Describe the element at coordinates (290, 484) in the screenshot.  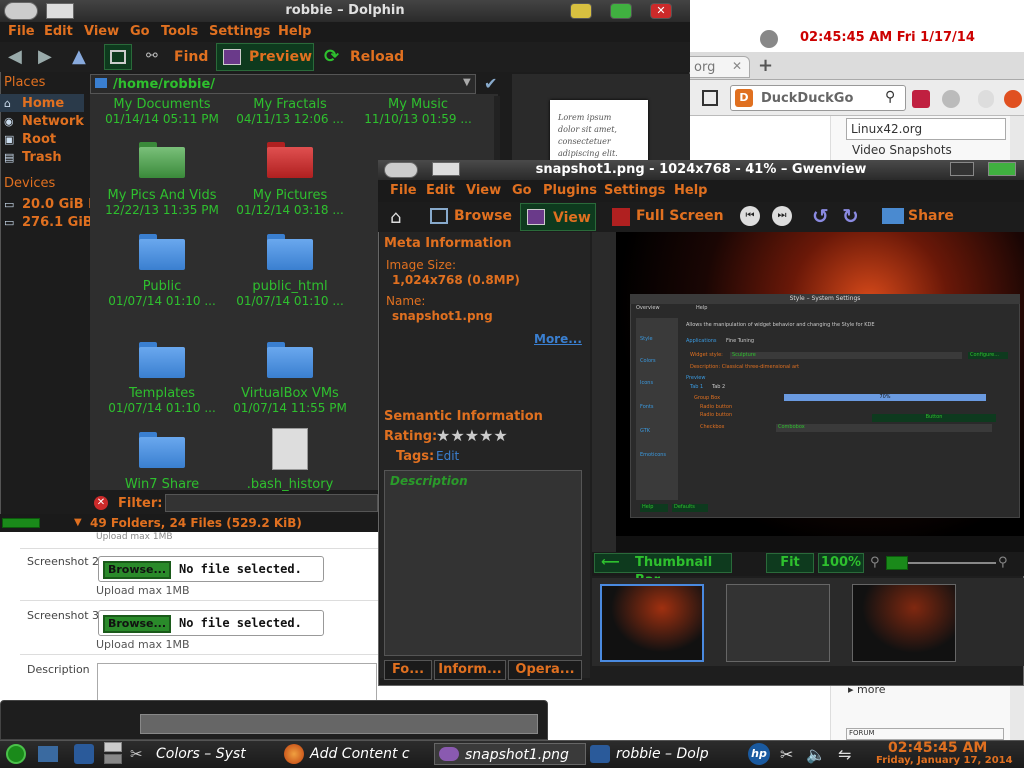
I see `item-name: .bash_history` at that location.